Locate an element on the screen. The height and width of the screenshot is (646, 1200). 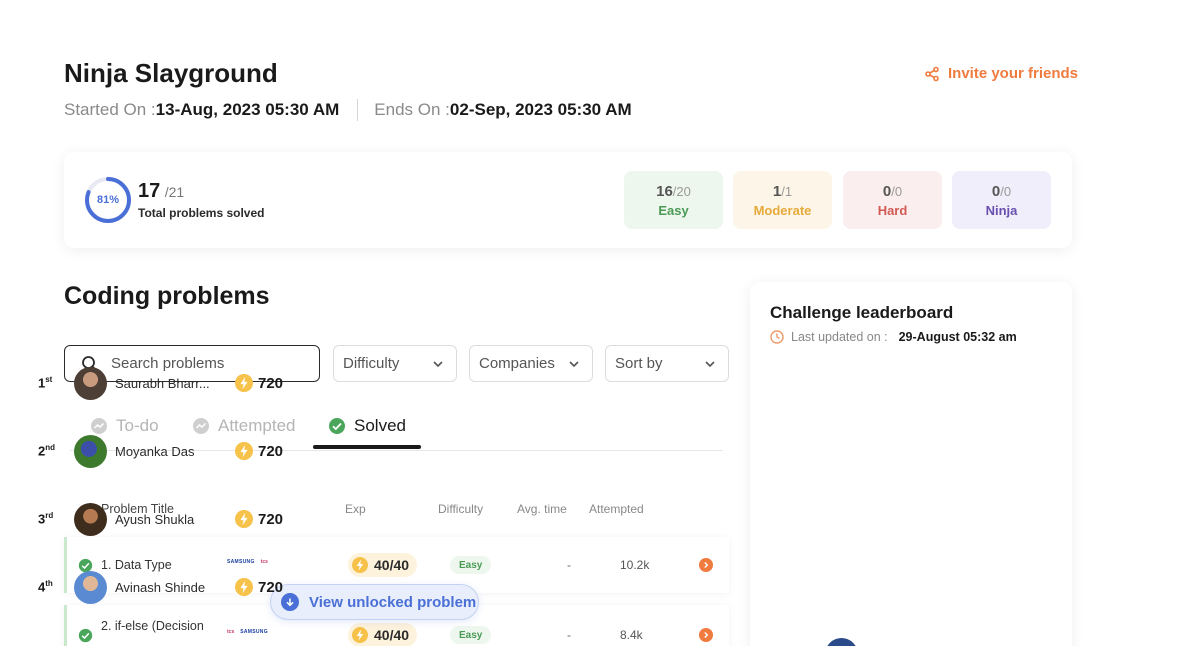
leaderboard-updated: Last updated on : 29-August 05:32 am is located at coordinates (893, 337).